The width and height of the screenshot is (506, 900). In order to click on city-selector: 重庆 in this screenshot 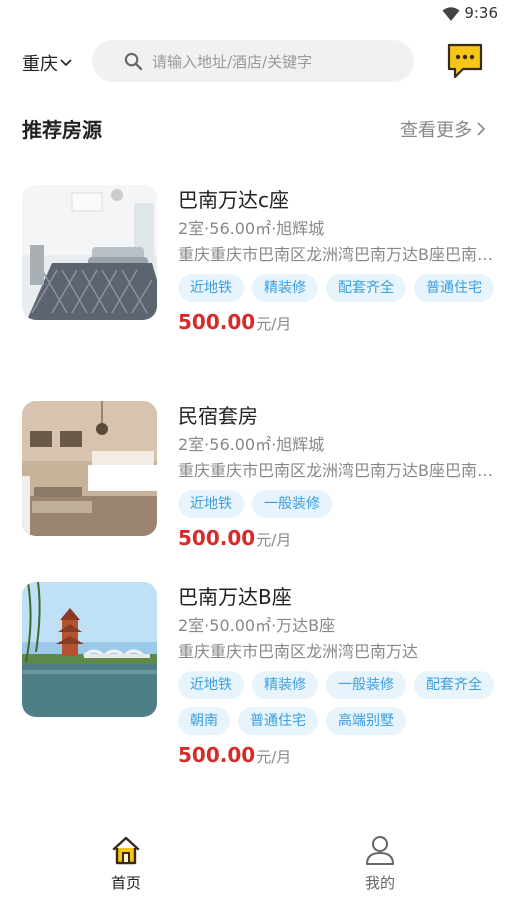, I will do `click(47, 63)`.